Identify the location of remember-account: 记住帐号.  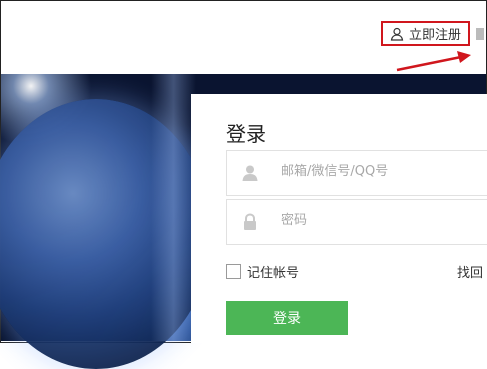
(262, 271).